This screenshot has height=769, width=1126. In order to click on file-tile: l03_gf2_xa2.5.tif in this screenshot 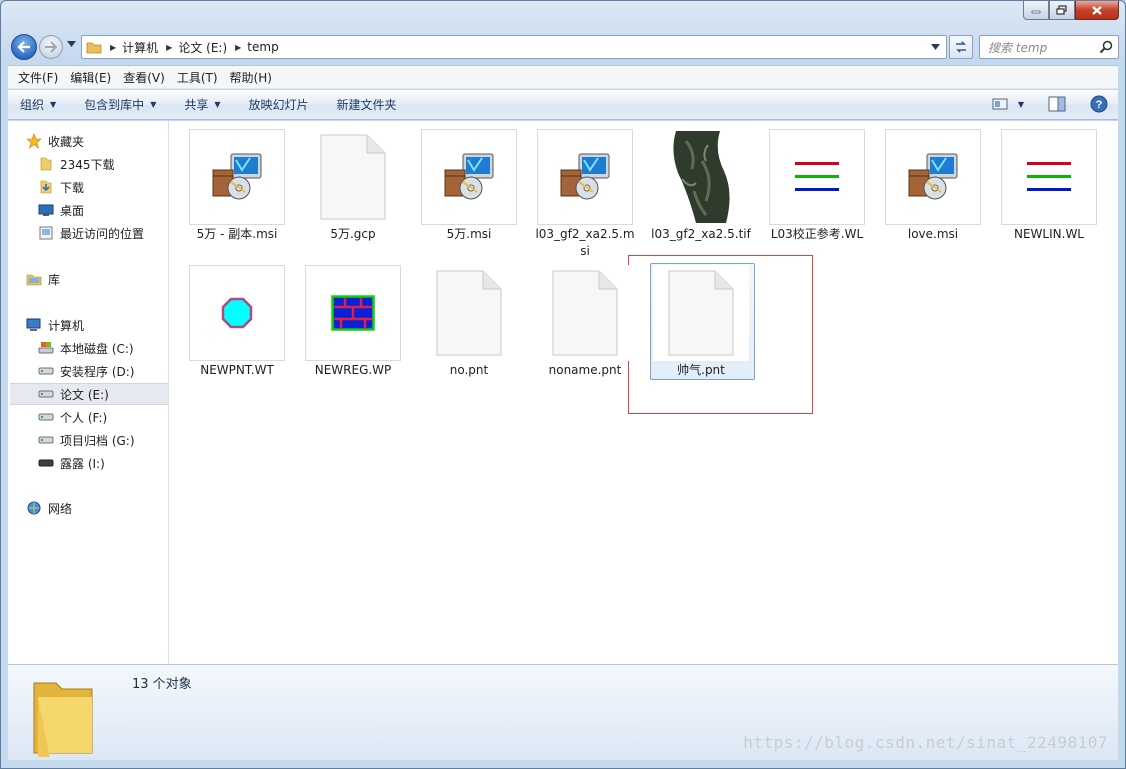, I will do `click(692, 186)`.